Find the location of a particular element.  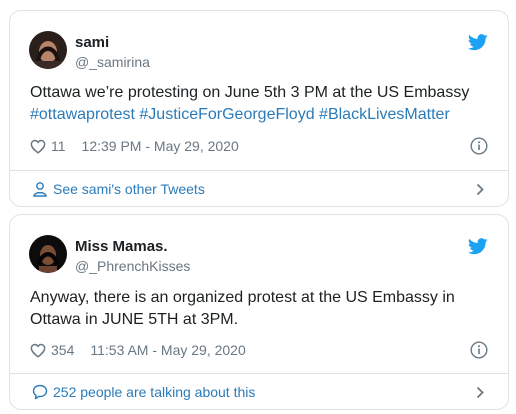

hashtag-link: #JusticeForGeorgeFloyd is located at coordinates (226, 114).